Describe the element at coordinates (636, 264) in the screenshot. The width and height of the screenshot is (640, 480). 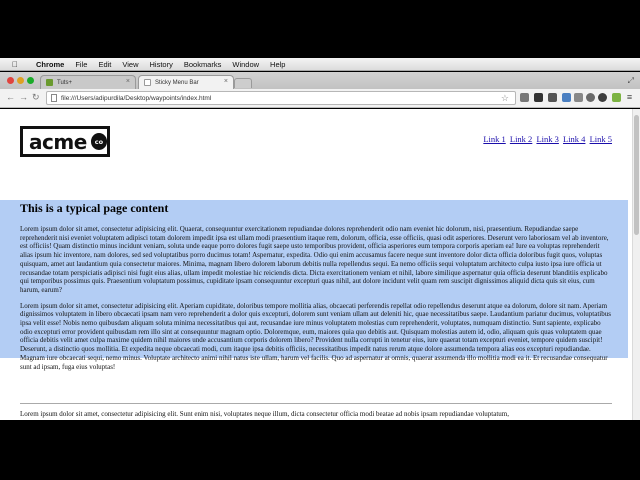
I see `vertical-scrollbar` at that location.